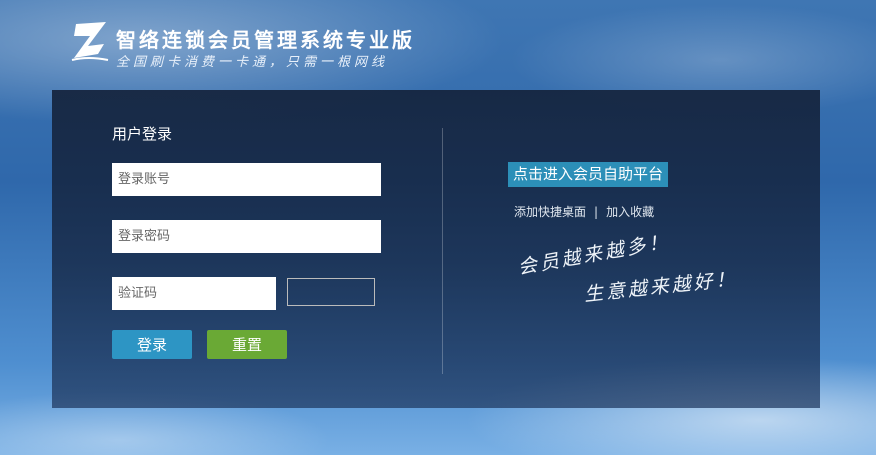 The height and width of the screenshot is (455, 876). I want to click on password-input, so click(246, 236).